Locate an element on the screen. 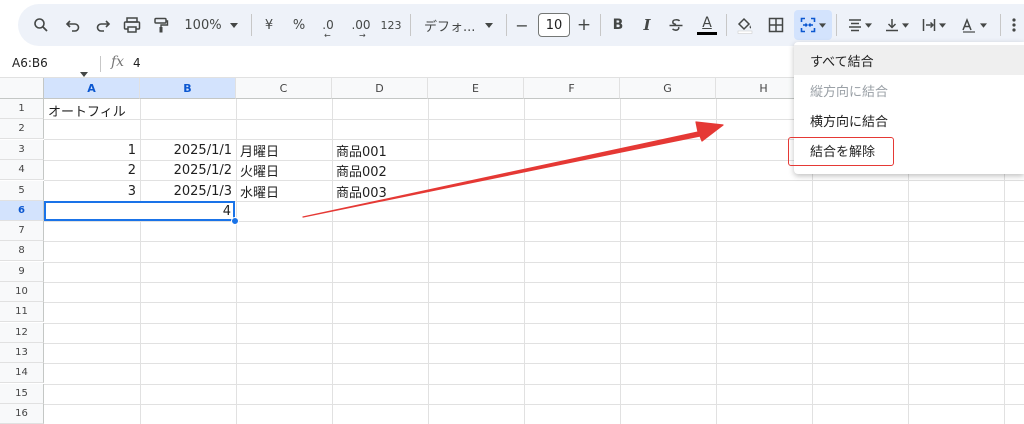 This screenshot has height=424, width=1024. increase-decimal-button: .00 → is located at coordinates (361, 25).